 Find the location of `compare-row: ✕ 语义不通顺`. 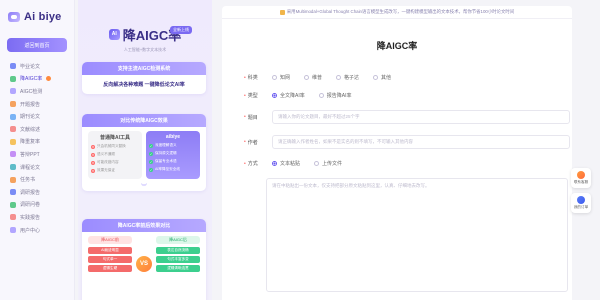

compare-row: ✕ 语义不通顺 is located at coordinates (115, 154).